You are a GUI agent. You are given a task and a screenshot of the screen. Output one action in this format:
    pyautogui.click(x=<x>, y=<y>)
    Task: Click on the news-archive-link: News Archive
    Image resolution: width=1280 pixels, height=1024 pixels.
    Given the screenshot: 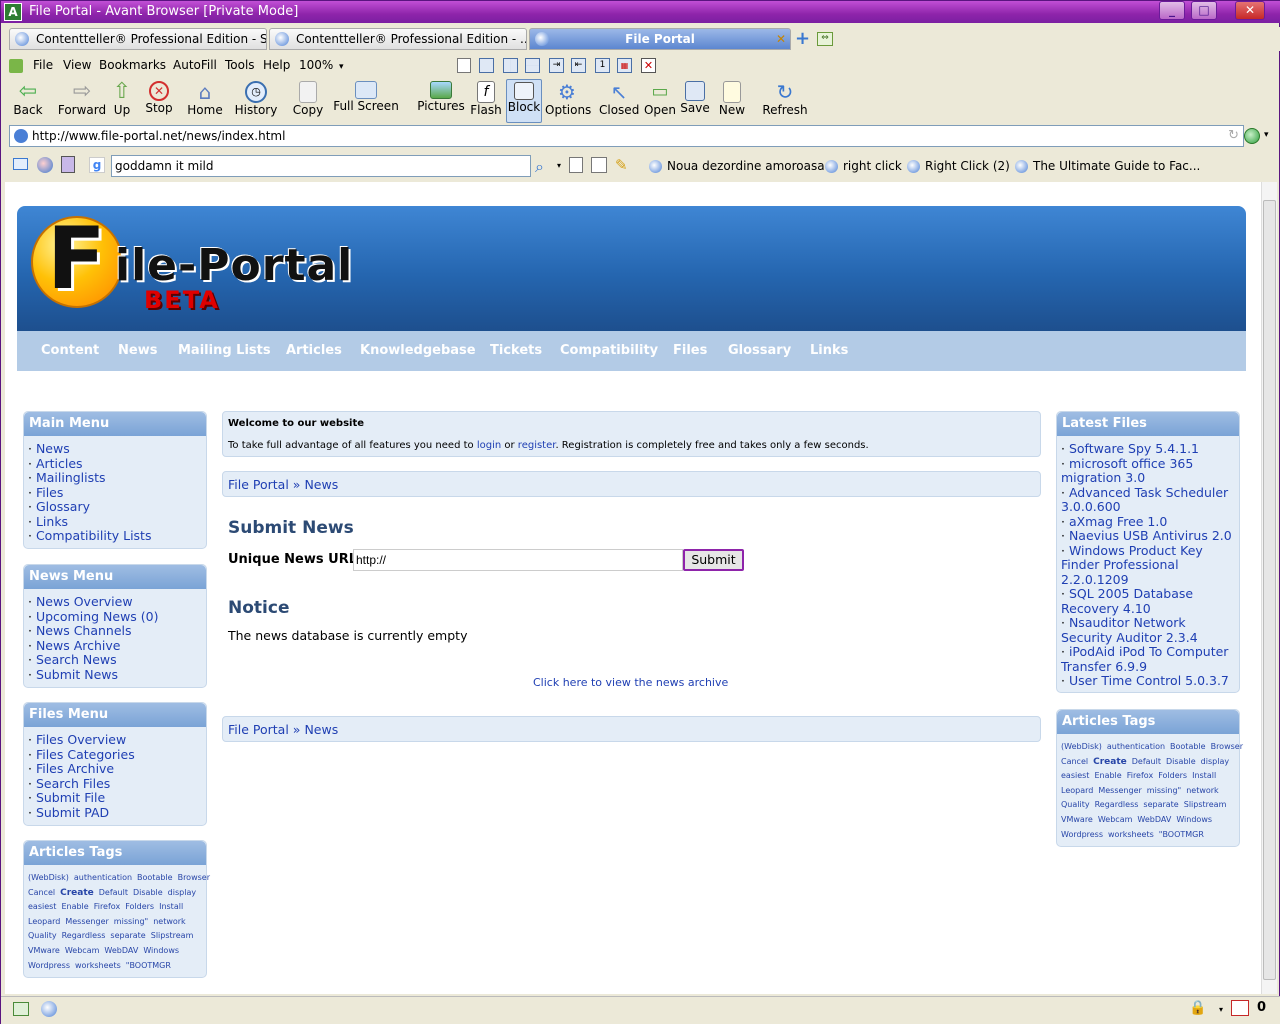 What is the action you would take?
    pyautogui.click(x=78, y=645)
    